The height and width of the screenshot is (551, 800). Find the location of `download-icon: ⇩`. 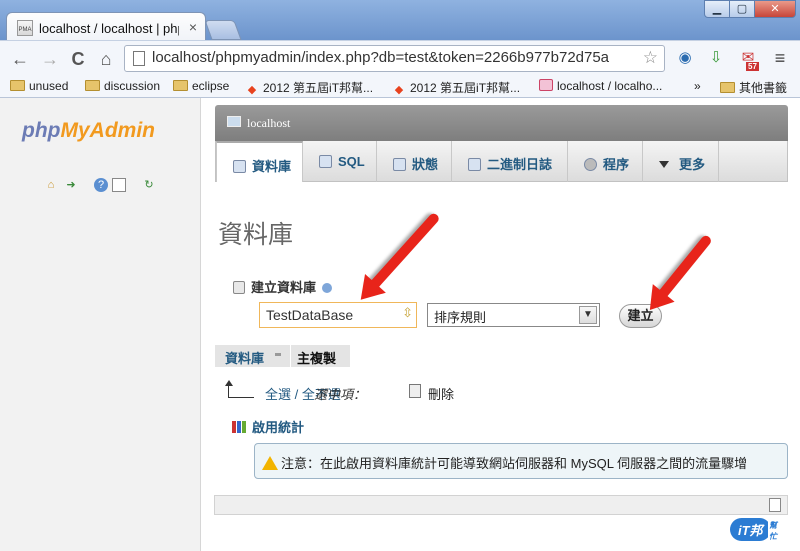

download-icon: ⇩ is located at coordinates (716, 58).